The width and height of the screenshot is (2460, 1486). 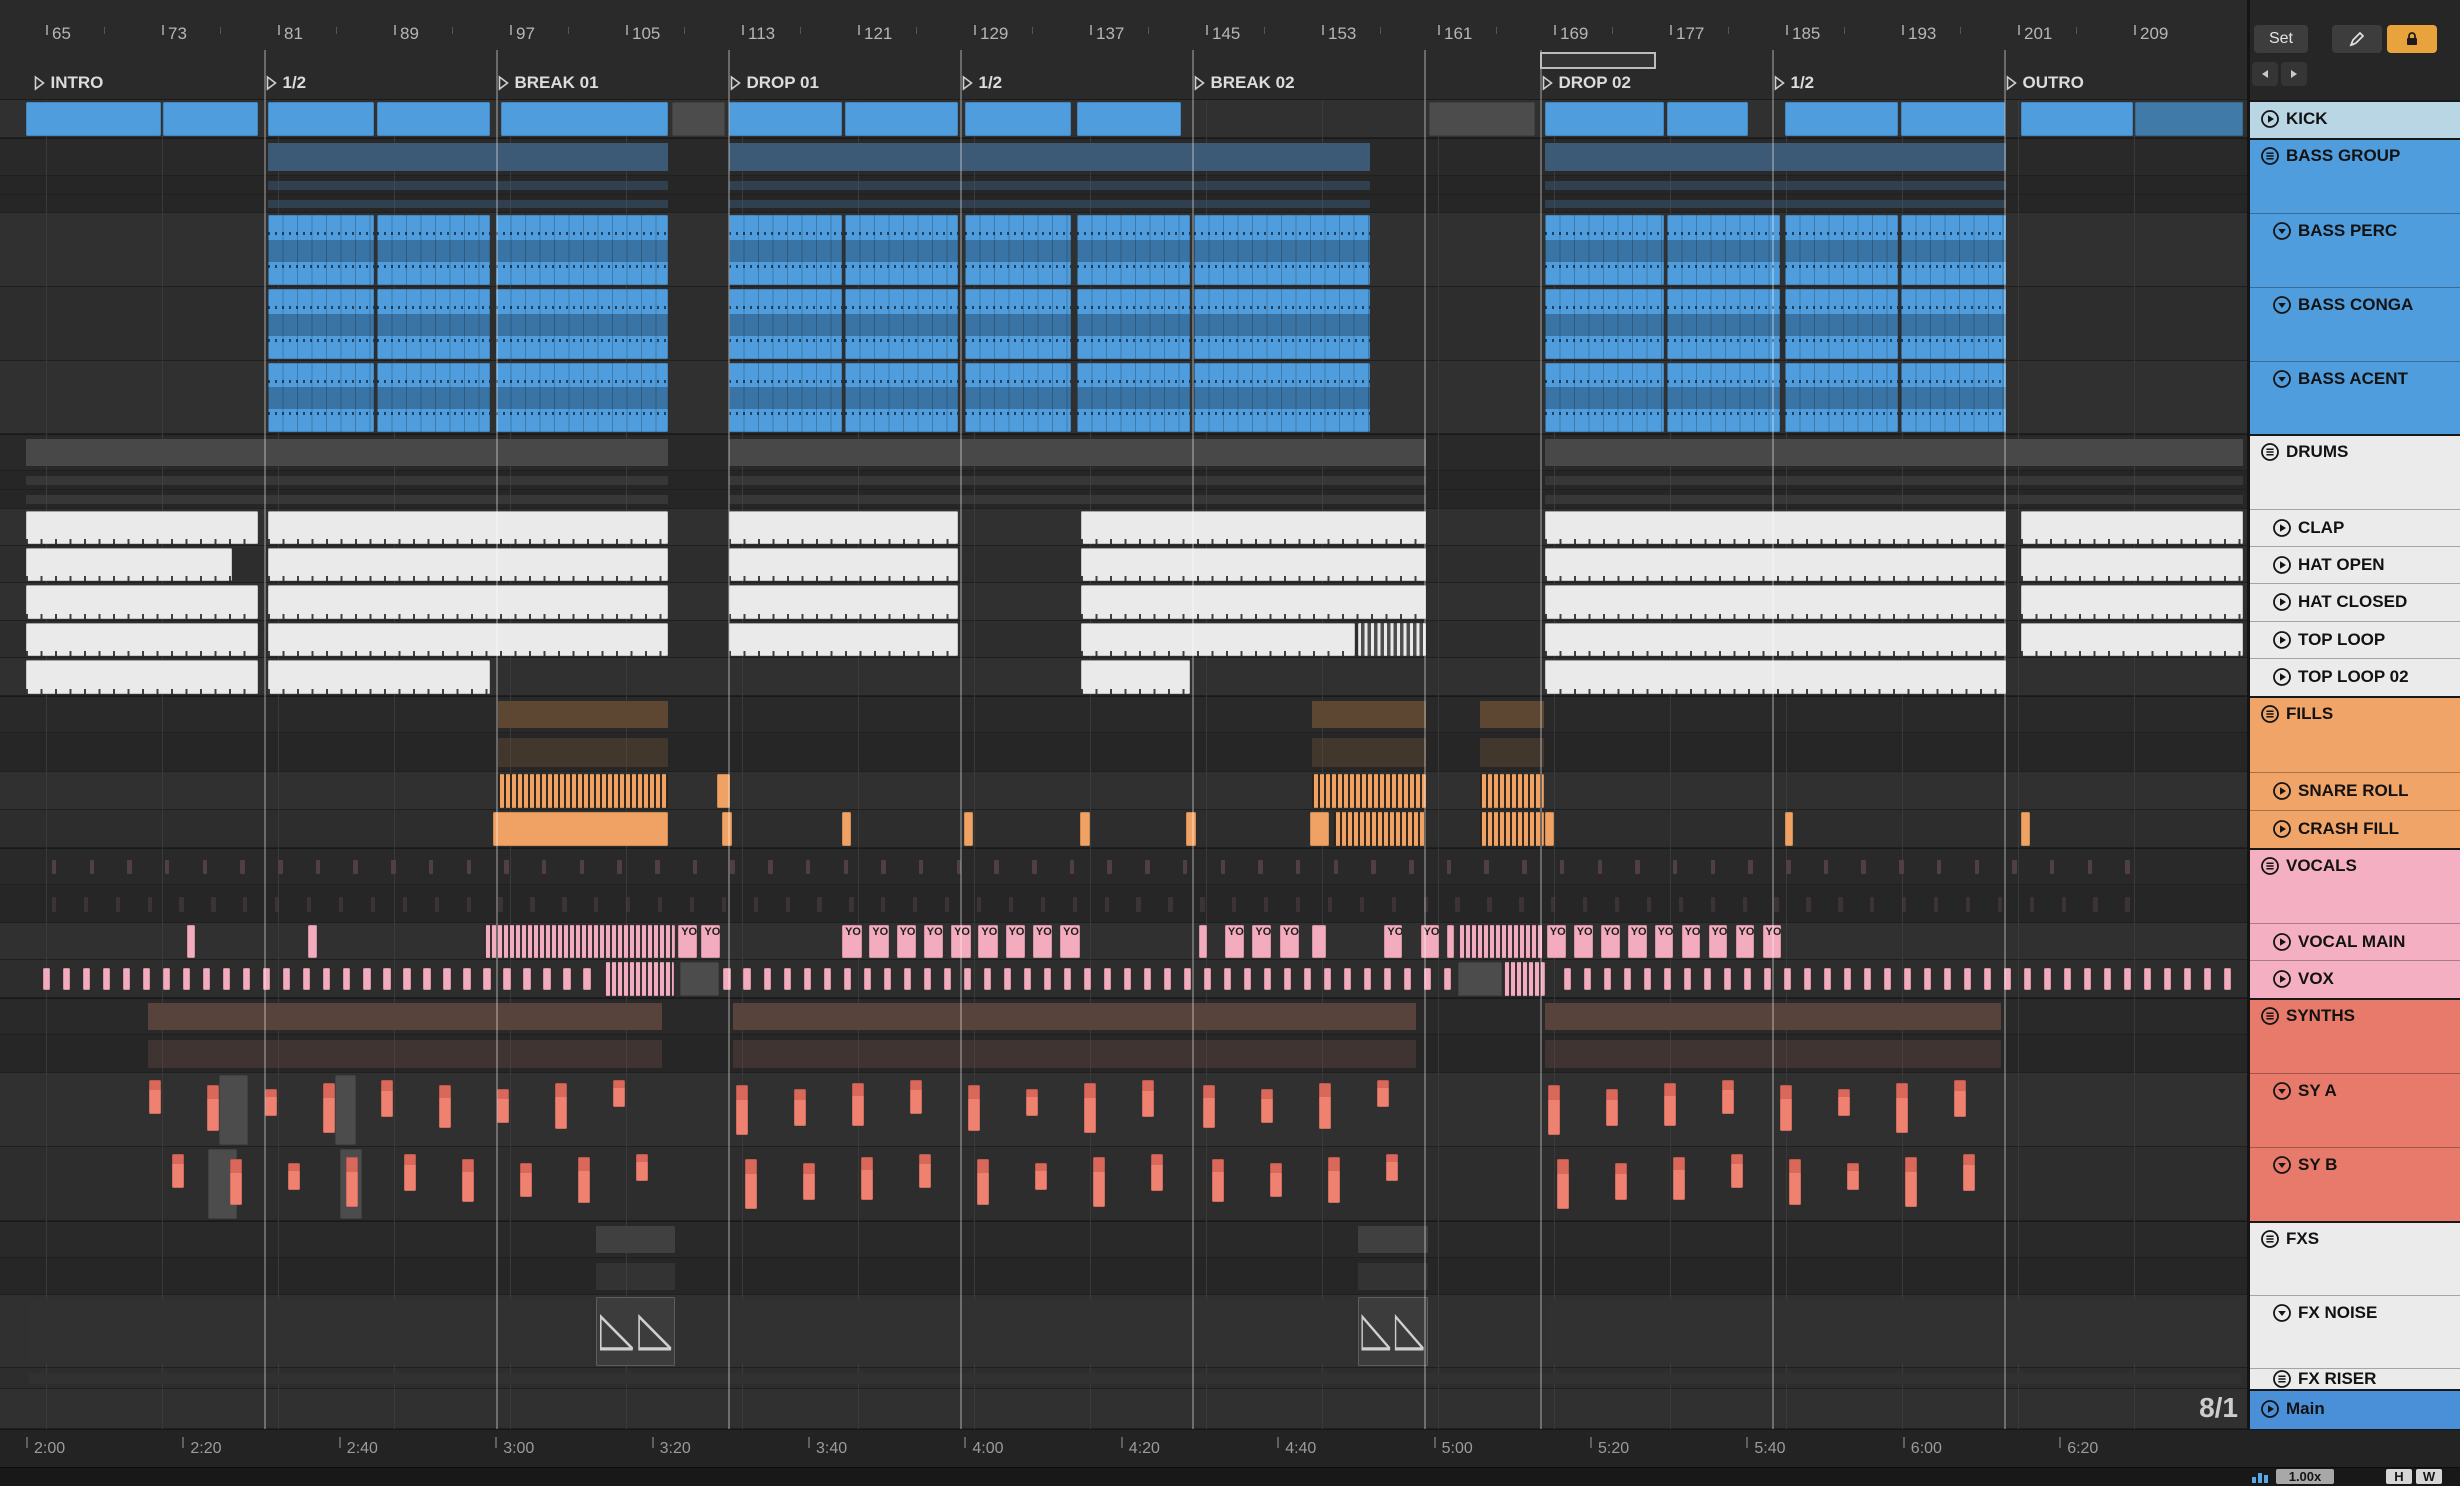 What do you see at coordinates (1123, 1110) in the screenshot?
I see `track-lane-sy-a` at bounding box center [1123, 1110].